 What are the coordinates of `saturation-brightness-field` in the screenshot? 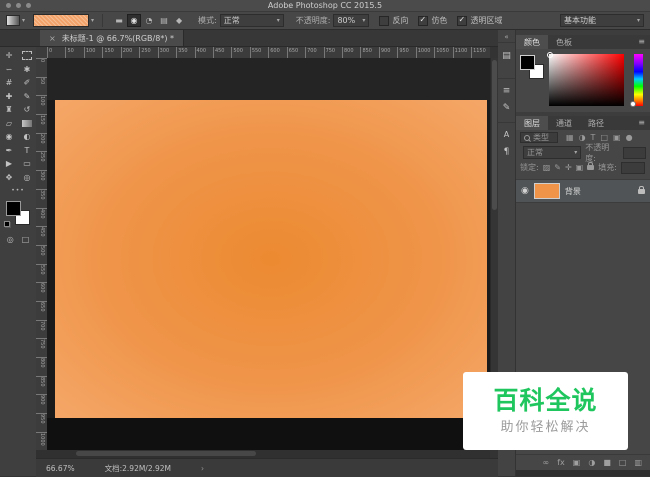 It's located at (585, 79).